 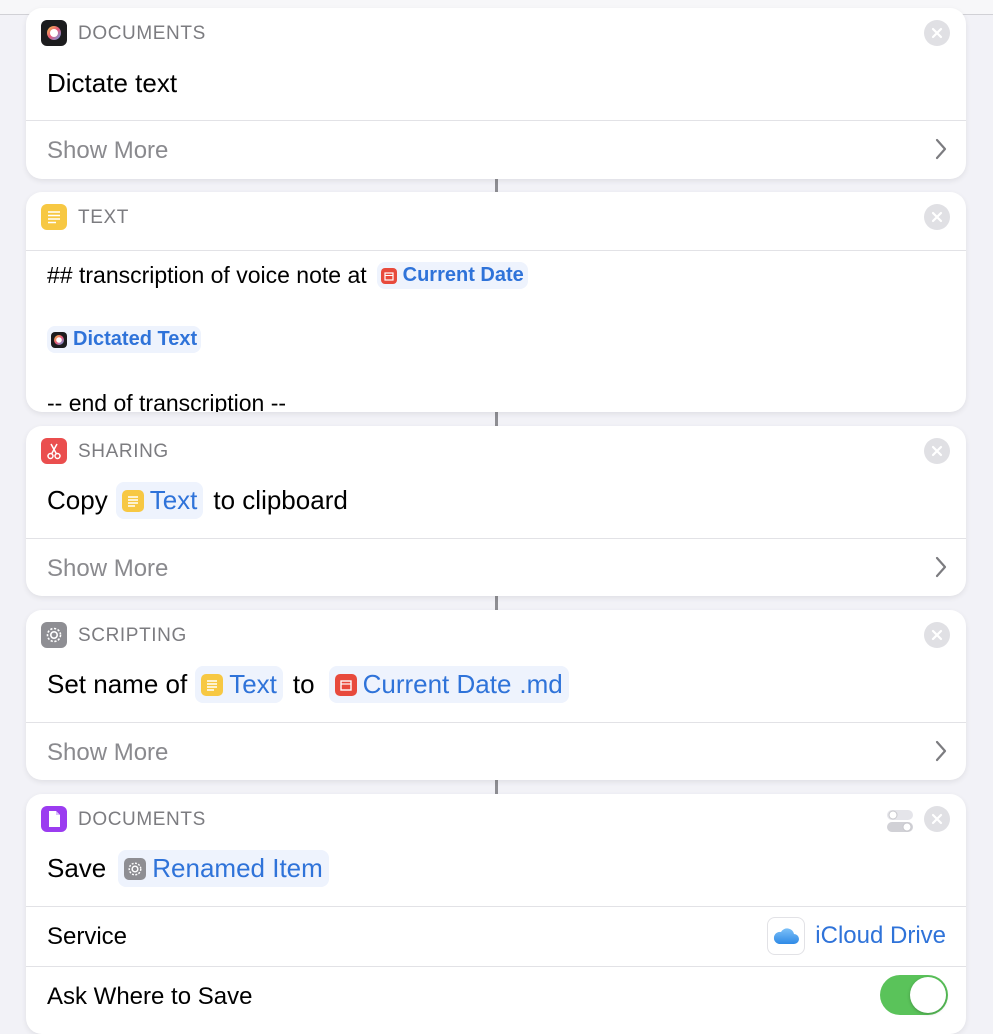 I want to click on card-header: SHARING, so click(x=496, y=448).